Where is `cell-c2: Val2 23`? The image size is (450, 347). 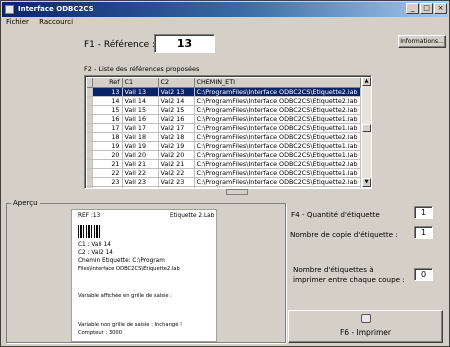 cell-c2: Val2 23 is located at coordinates (176, 182).